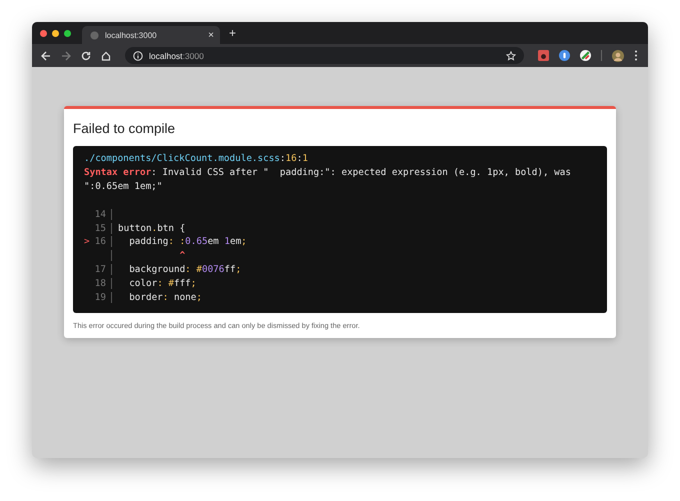 This screenshot has width=680, height=501. What do you see at coordinates (131, 35) in the screenshot?
I see `tab-title: localhost:3000` at bounding box center [131, 35].